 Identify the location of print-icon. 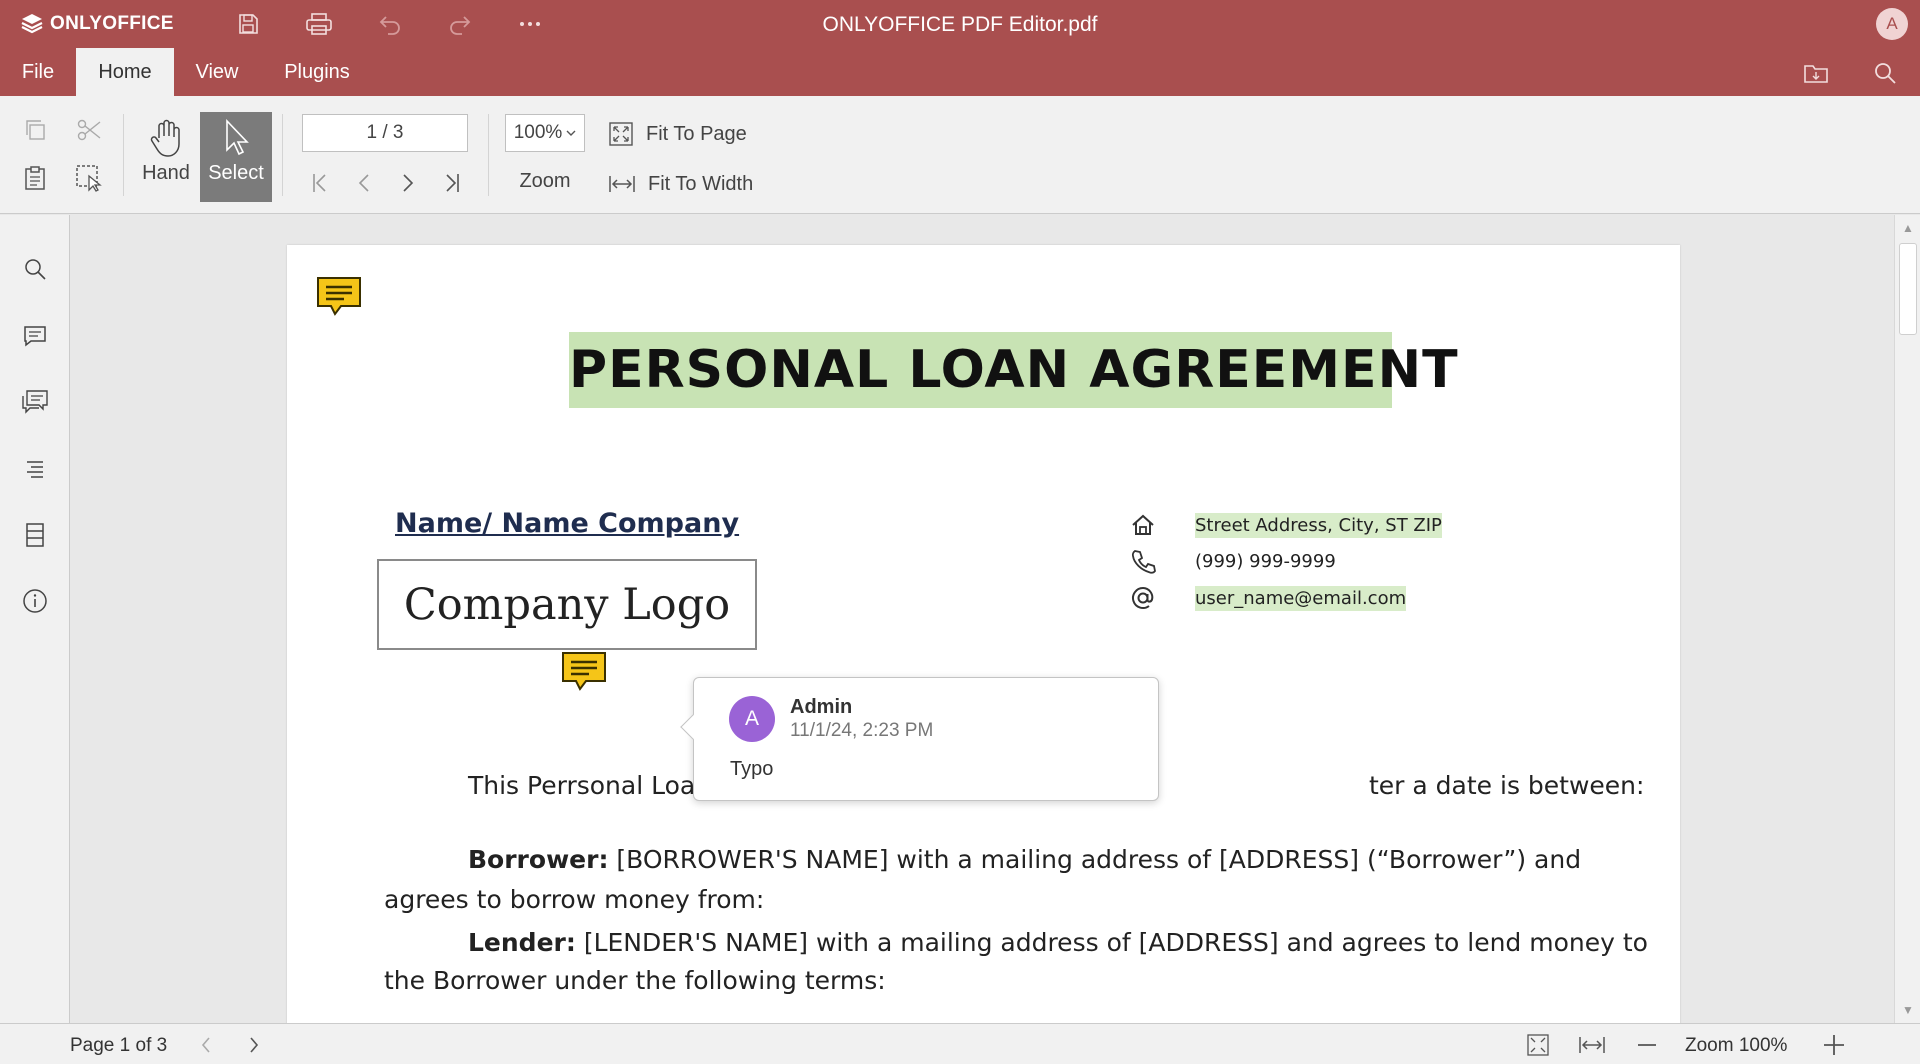
(319, 24).